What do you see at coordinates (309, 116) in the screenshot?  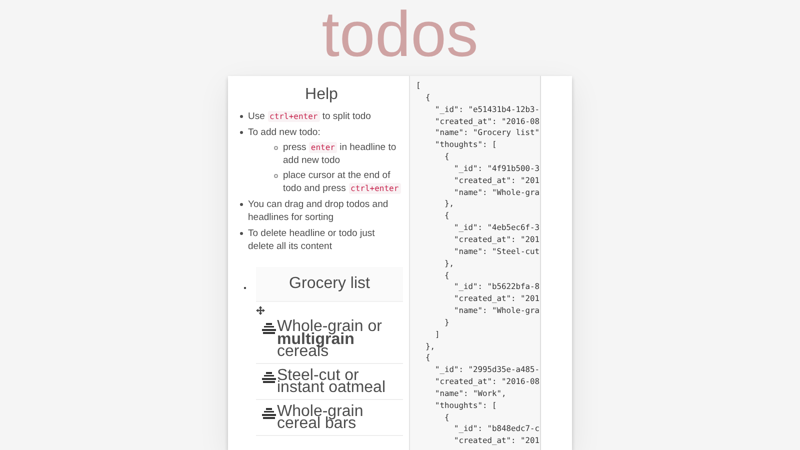 I see `help-text: Use ctrl+enter to split todo` at bounding box center [309, 116].